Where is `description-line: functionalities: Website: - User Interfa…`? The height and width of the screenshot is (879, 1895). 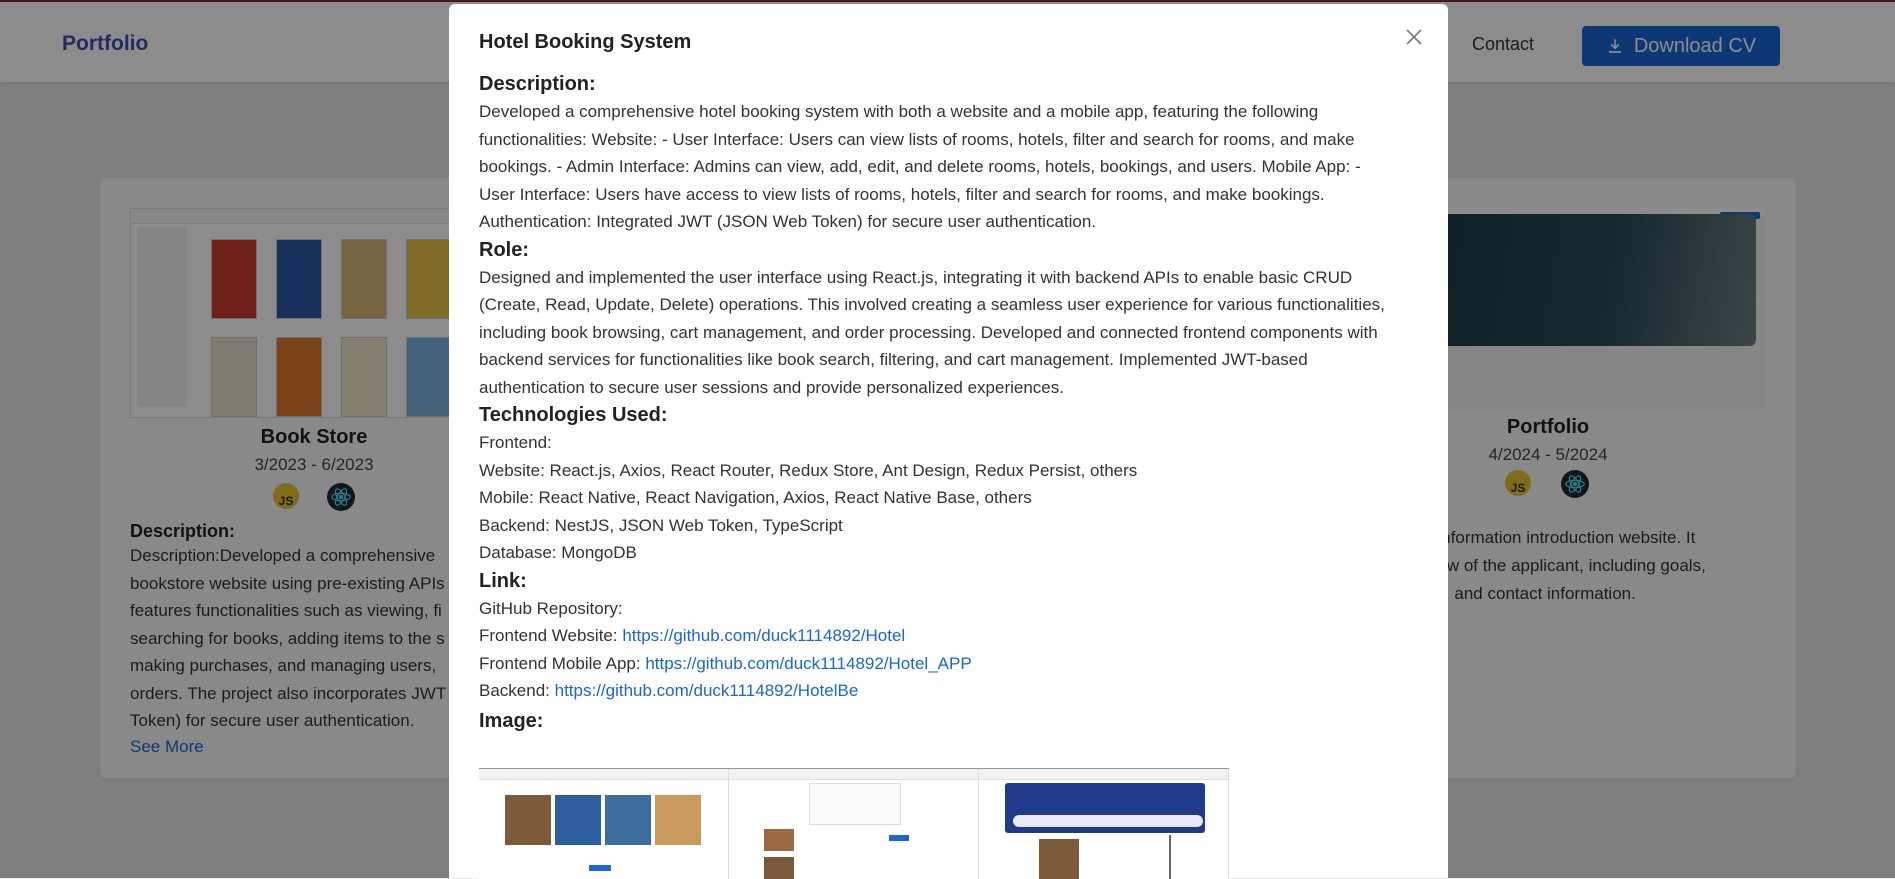
description-line: functionalities: Website: - User Interfa… is located at coordinates (917, 139).